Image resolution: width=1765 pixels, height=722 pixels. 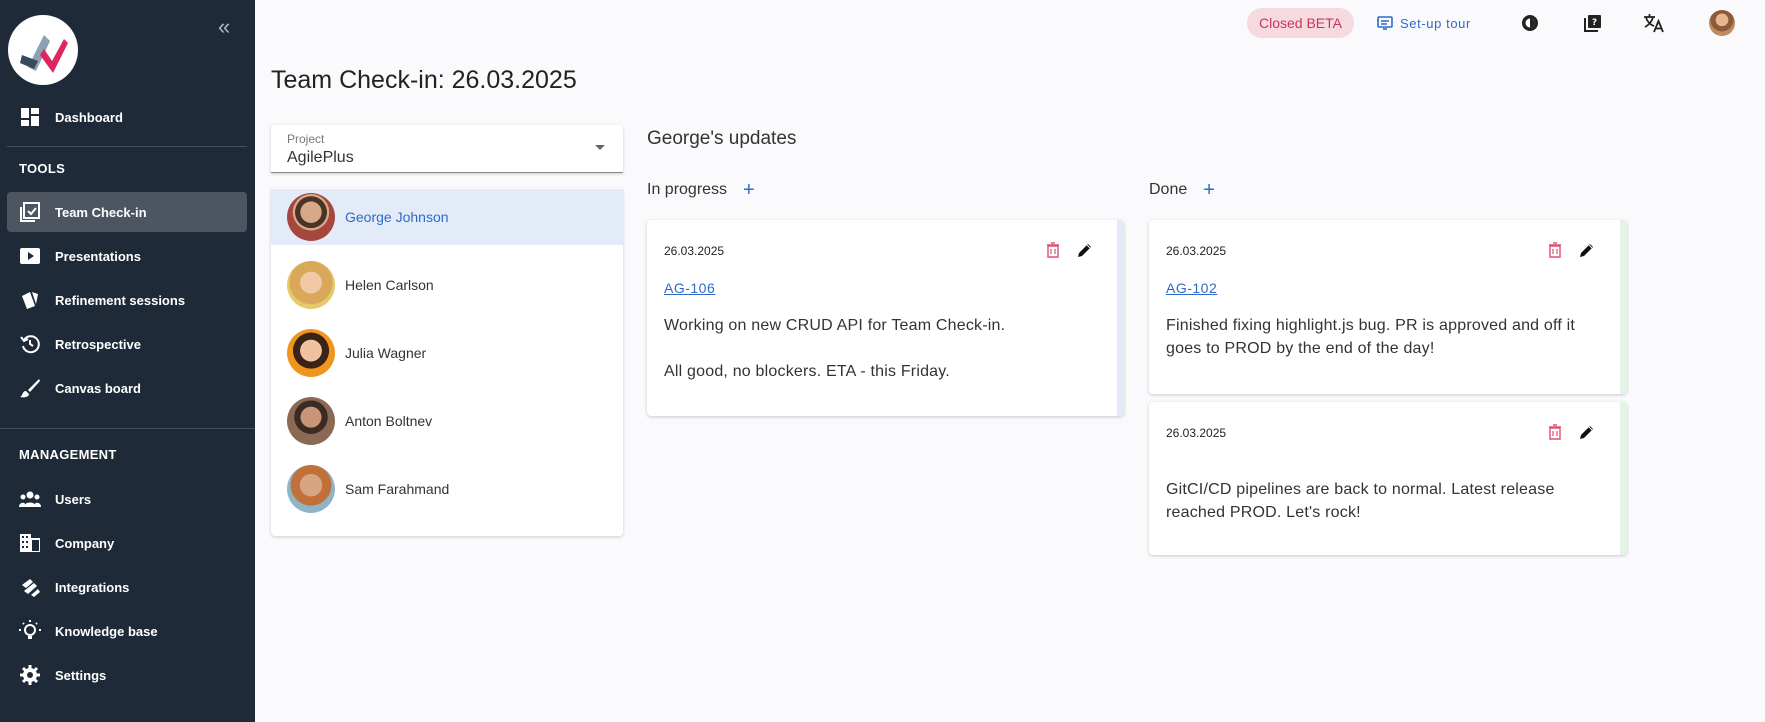 I want to click on member-name: Helen Carlson, so click(x=389, y=285).